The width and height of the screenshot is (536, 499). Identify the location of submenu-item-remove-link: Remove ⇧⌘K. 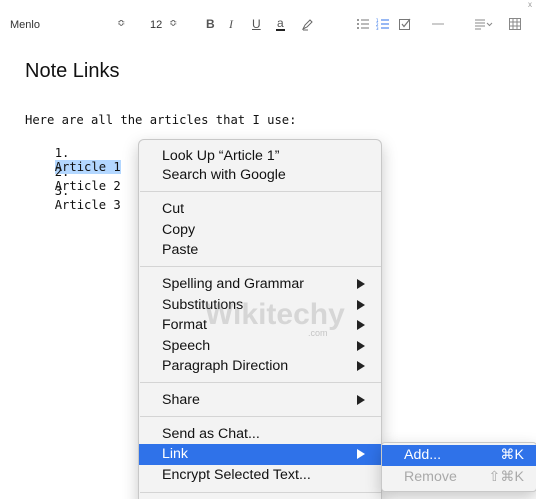
(459, 477).